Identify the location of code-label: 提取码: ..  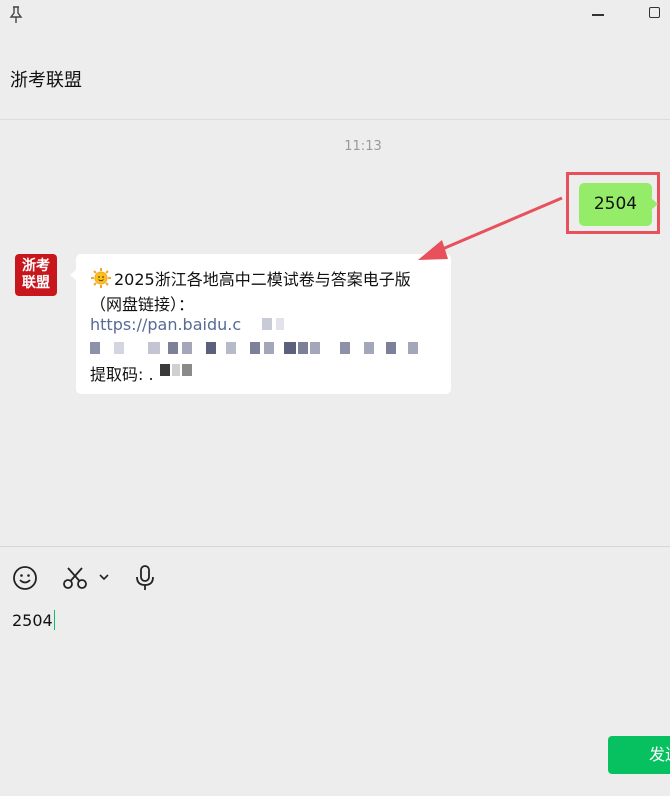
(122, 374).